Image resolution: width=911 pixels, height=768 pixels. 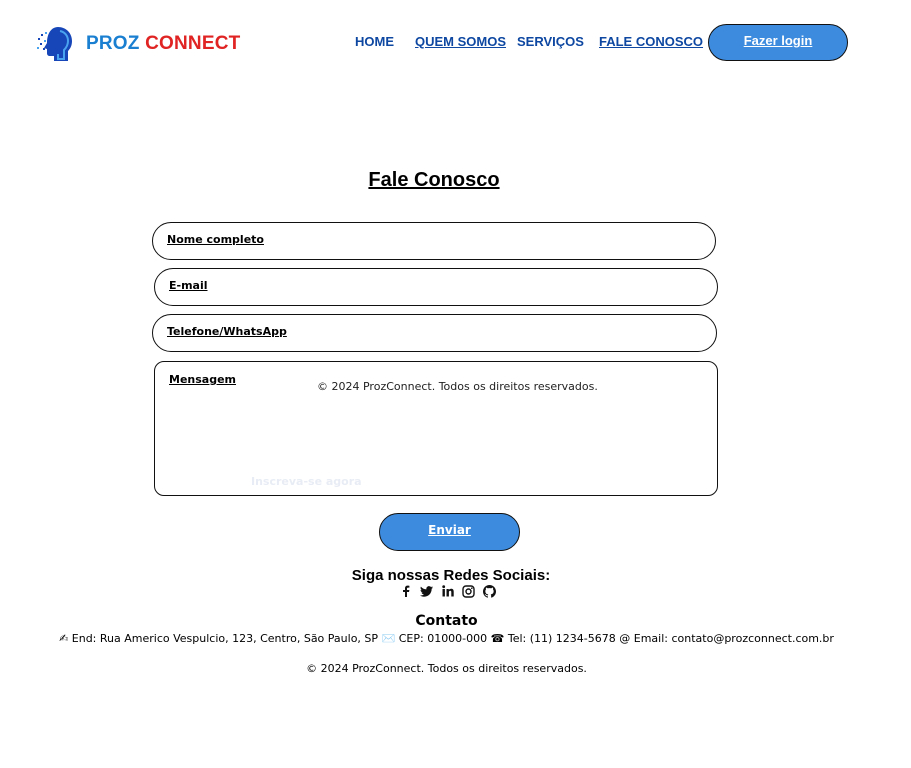 What do you see at coordinates (550, 41) in the screenshot?
I see `nav-servicos: SERVIÇOS` at bounding box center [550, 41].